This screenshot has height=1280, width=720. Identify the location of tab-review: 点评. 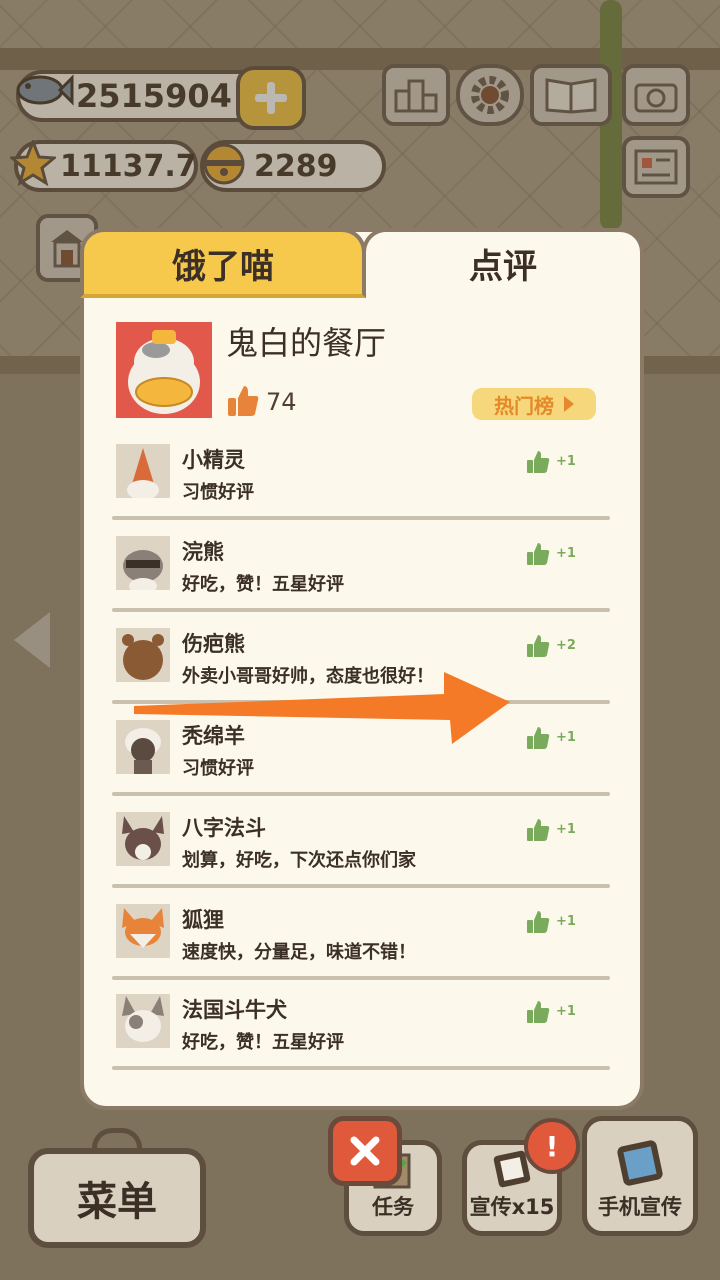
(503, 261).